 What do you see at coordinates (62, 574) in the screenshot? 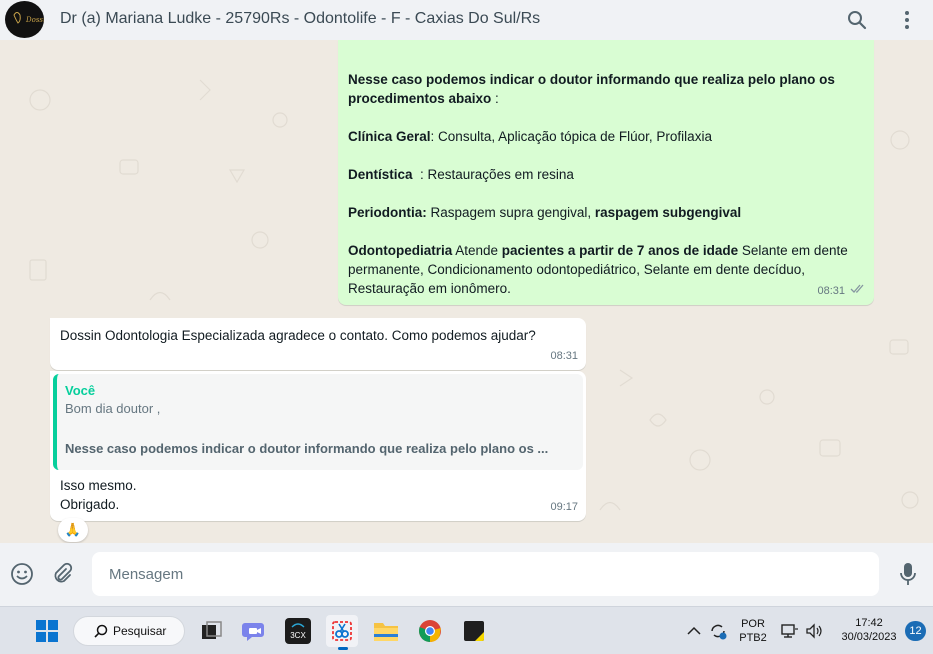
I see `attach-icon` at bounding box center [62, 574].